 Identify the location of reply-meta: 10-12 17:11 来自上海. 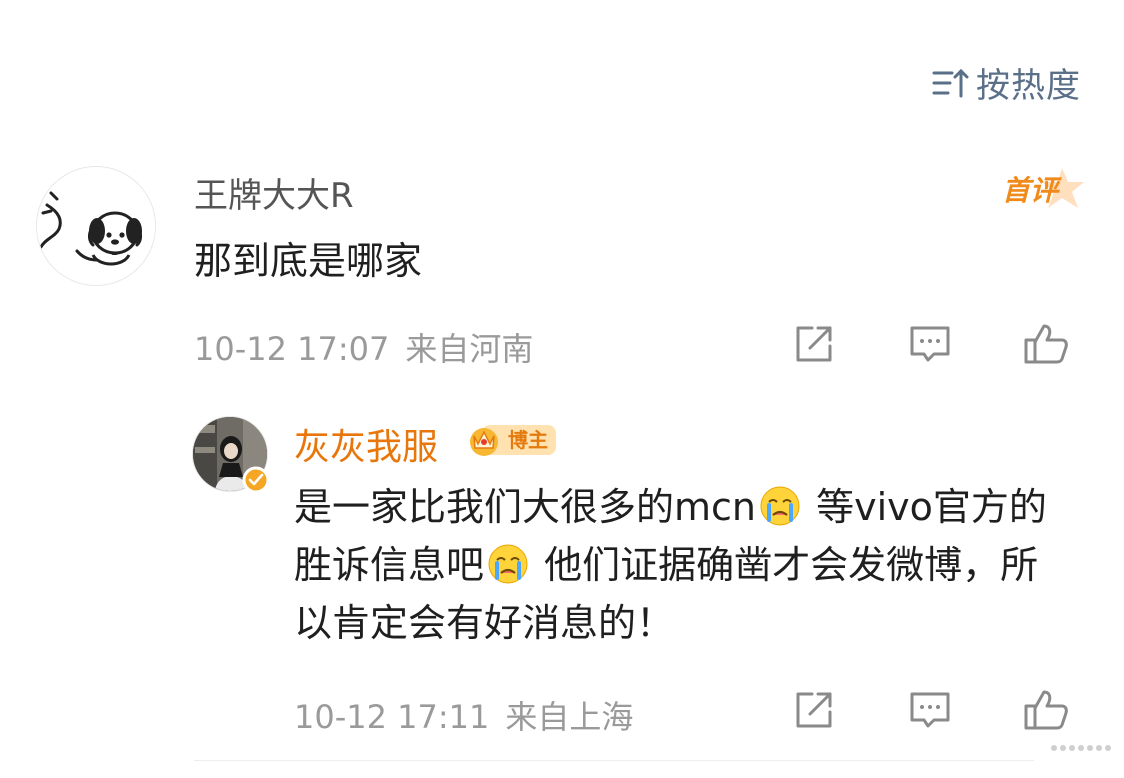
(463, 715).